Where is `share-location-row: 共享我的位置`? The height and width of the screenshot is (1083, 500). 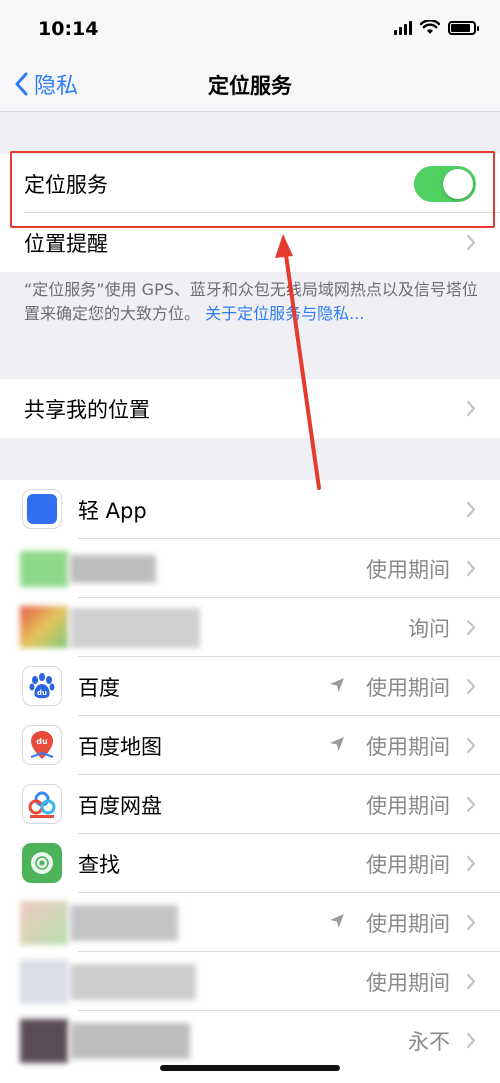
share-location-row: 共享我的位置 is located at coordinates (250, 408).